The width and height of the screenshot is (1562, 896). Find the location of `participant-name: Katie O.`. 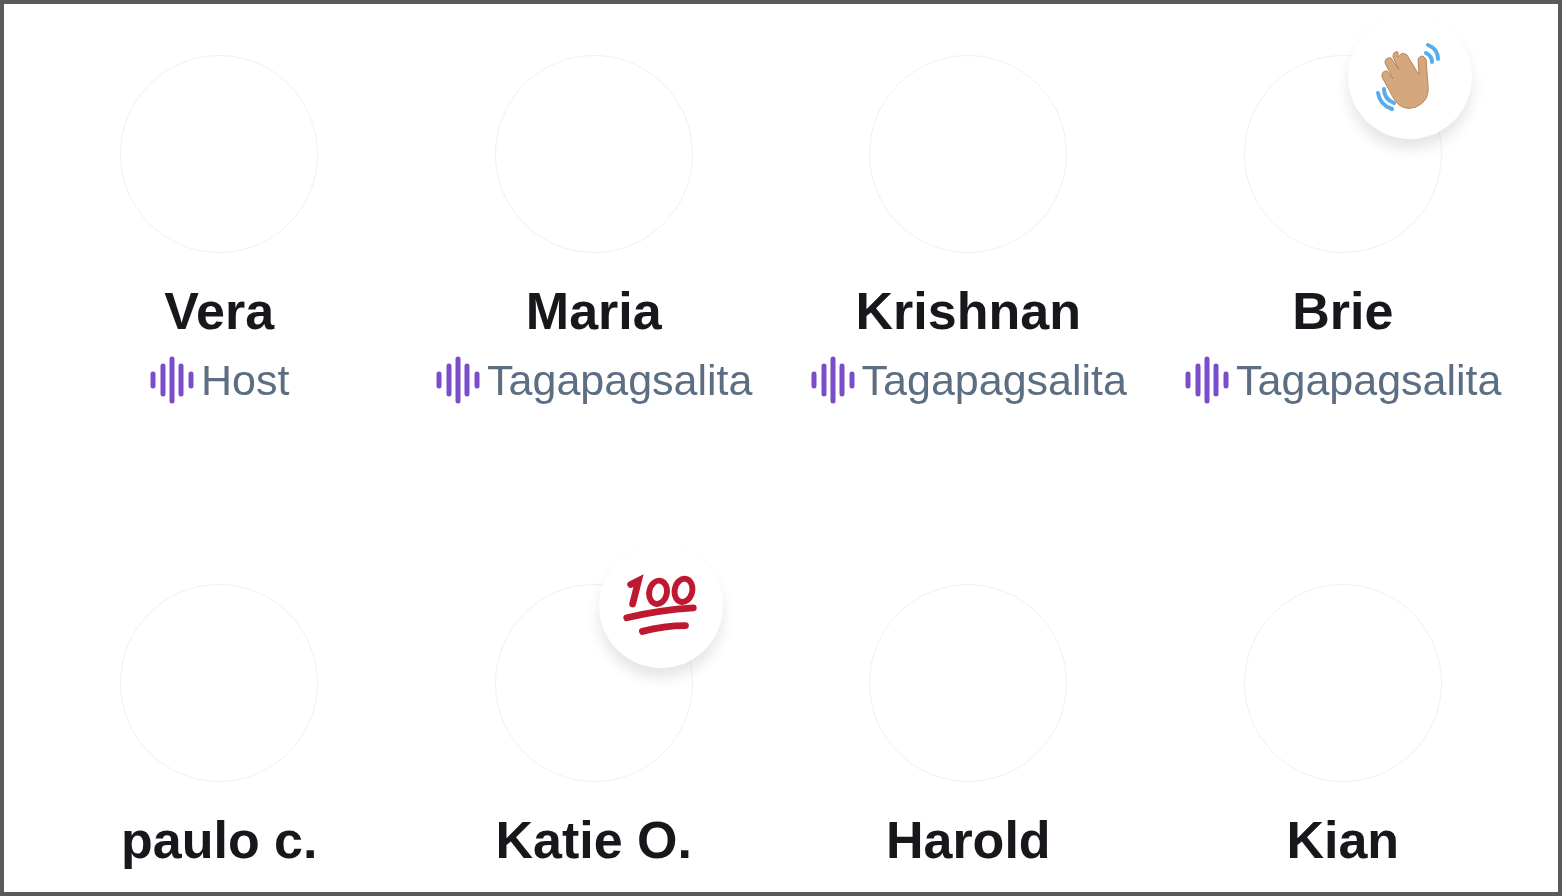

participant-name: Katie O. is located at coordinates (593, 840).